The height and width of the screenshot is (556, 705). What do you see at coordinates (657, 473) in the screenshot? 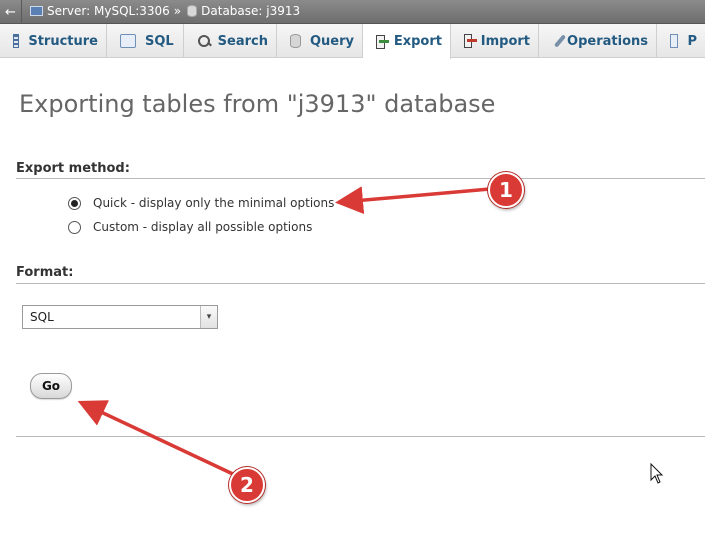
I see `mouse-cursor-icon` at bounding box center [657, 473].